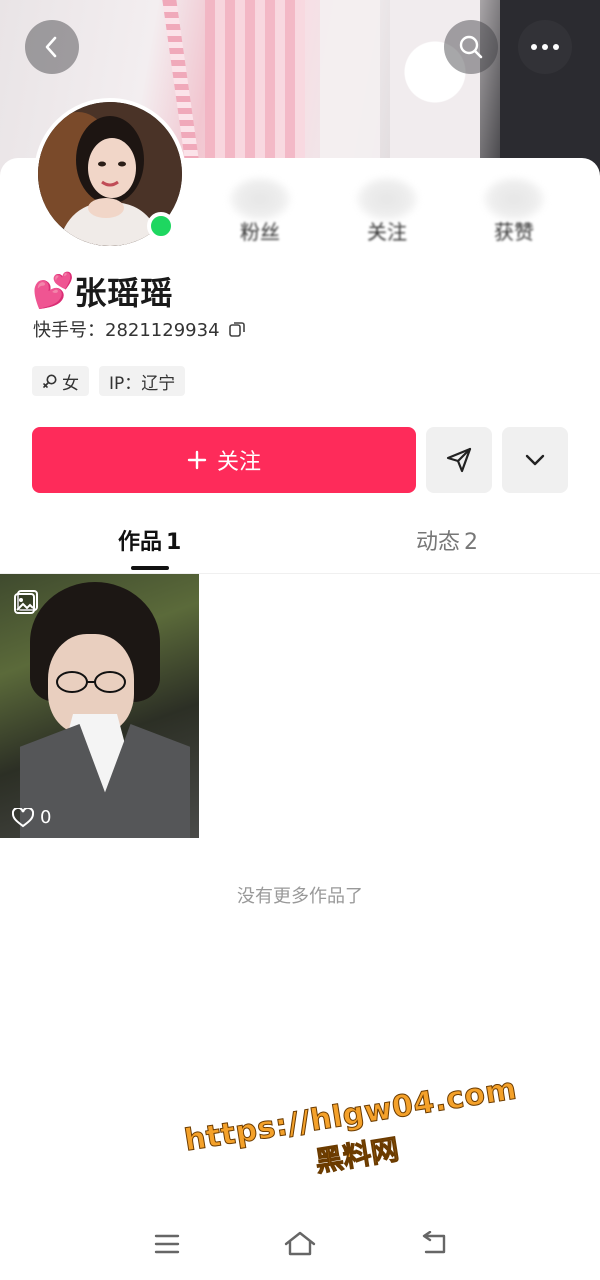 Image resolution: width=600 pixels, height=1280 pixels. I want to click on profile-name: 张瑶瑶, so click(124, 293).